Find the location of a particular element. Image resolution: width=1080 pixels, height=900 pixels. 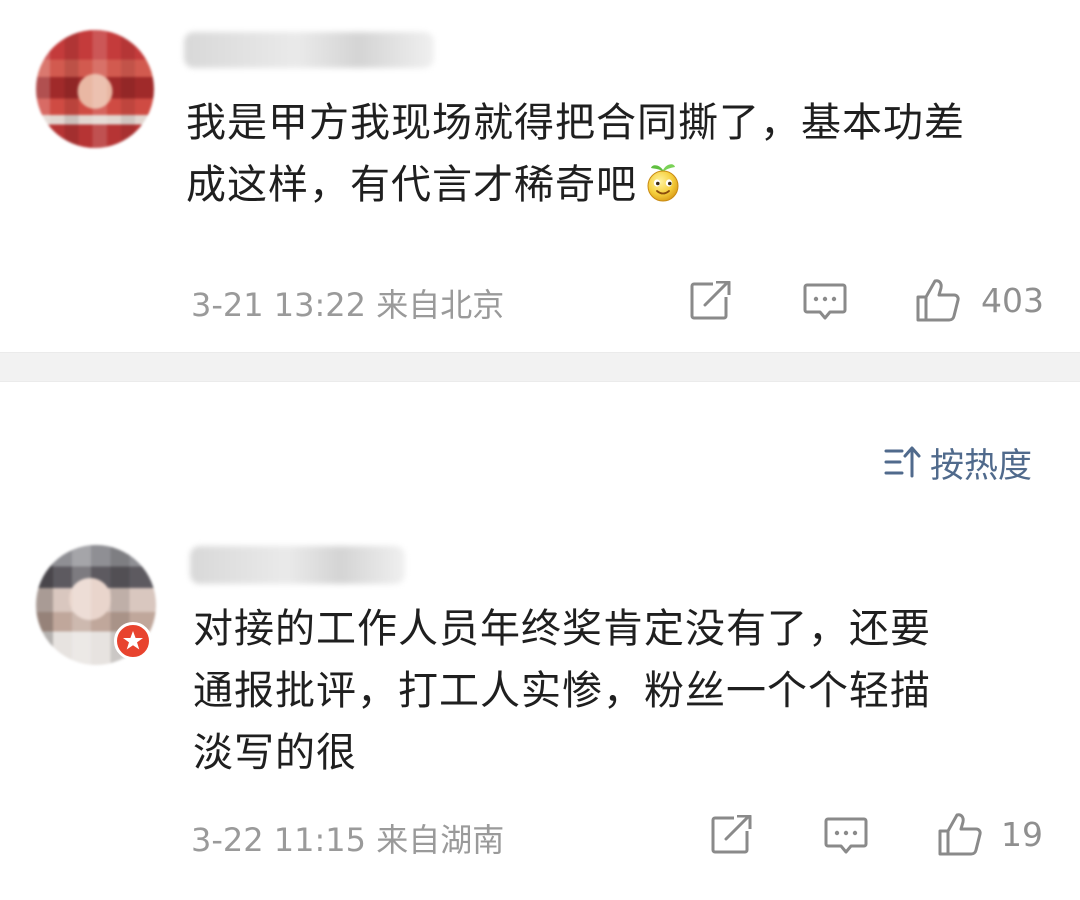

comment-line: 淡写的很 is located at coordinates (275, 753).